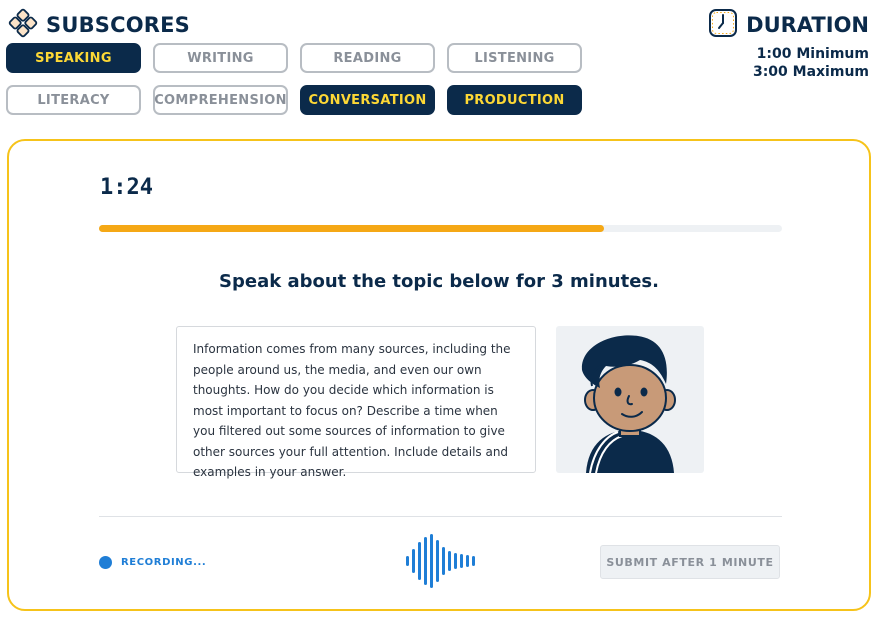 The image size is (877, 620). I want to click on duration-title: DURATION, so click(807, 25).